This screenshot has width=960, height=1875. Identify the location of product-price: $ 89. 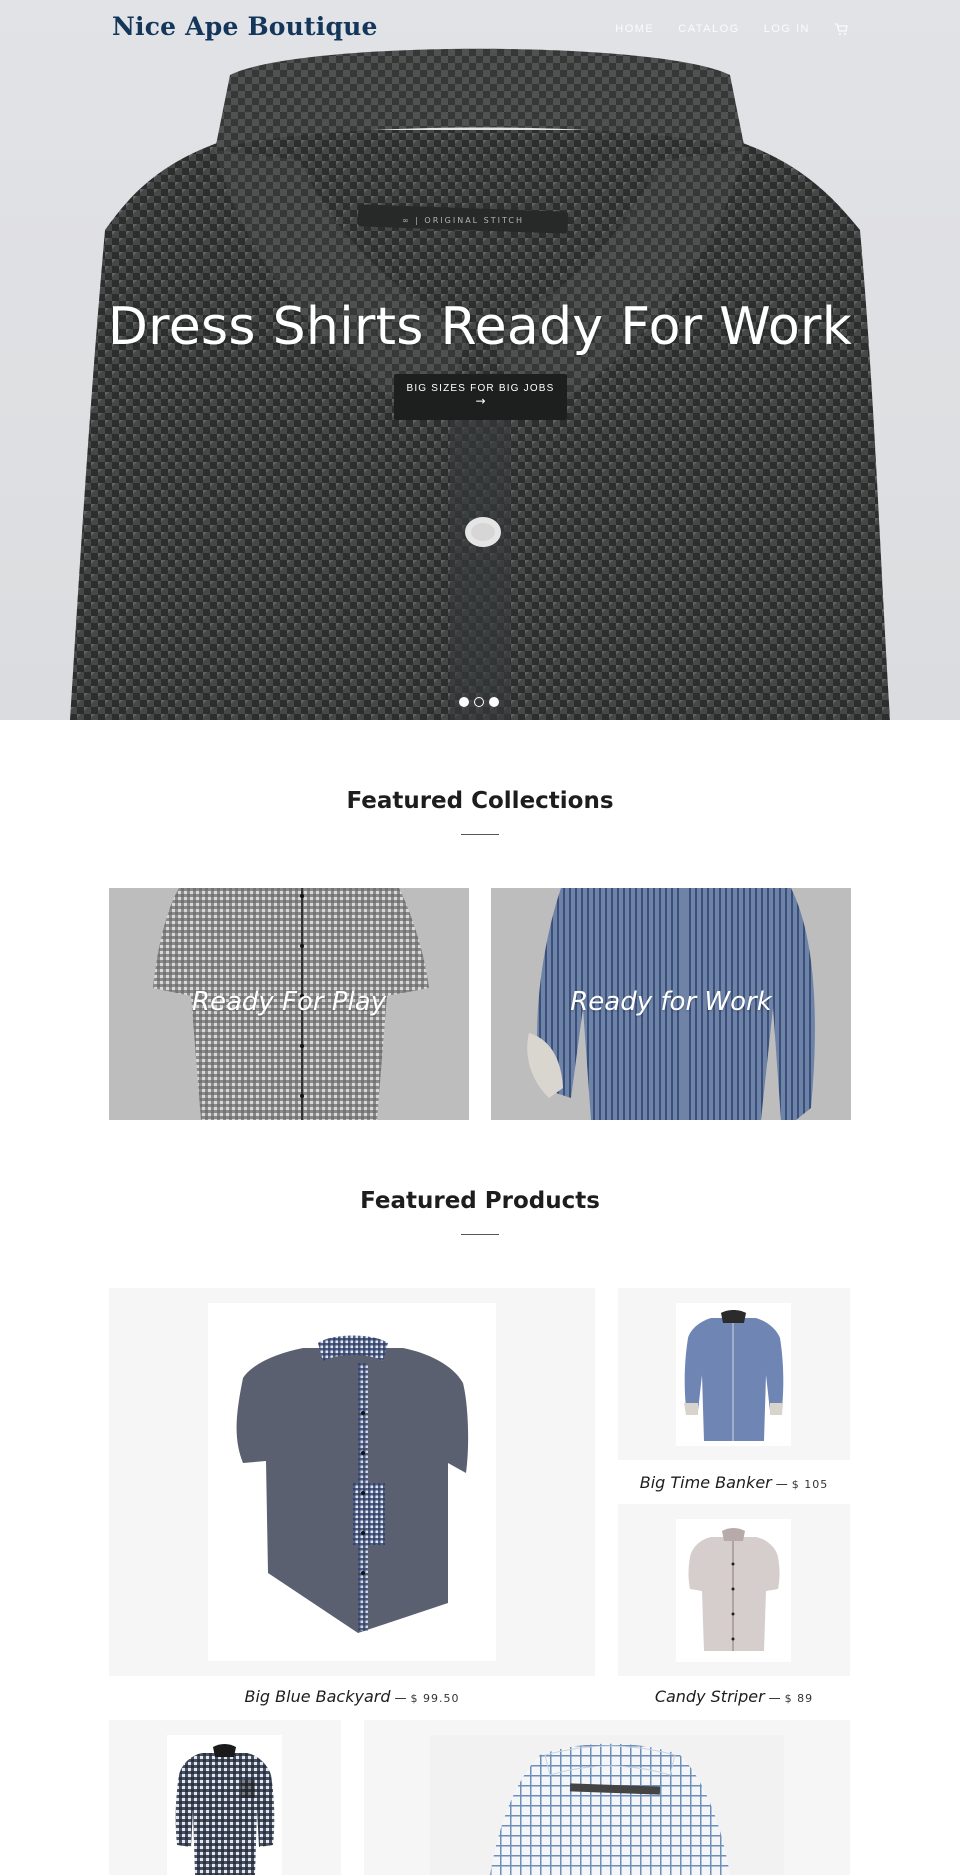
(799, 1698).